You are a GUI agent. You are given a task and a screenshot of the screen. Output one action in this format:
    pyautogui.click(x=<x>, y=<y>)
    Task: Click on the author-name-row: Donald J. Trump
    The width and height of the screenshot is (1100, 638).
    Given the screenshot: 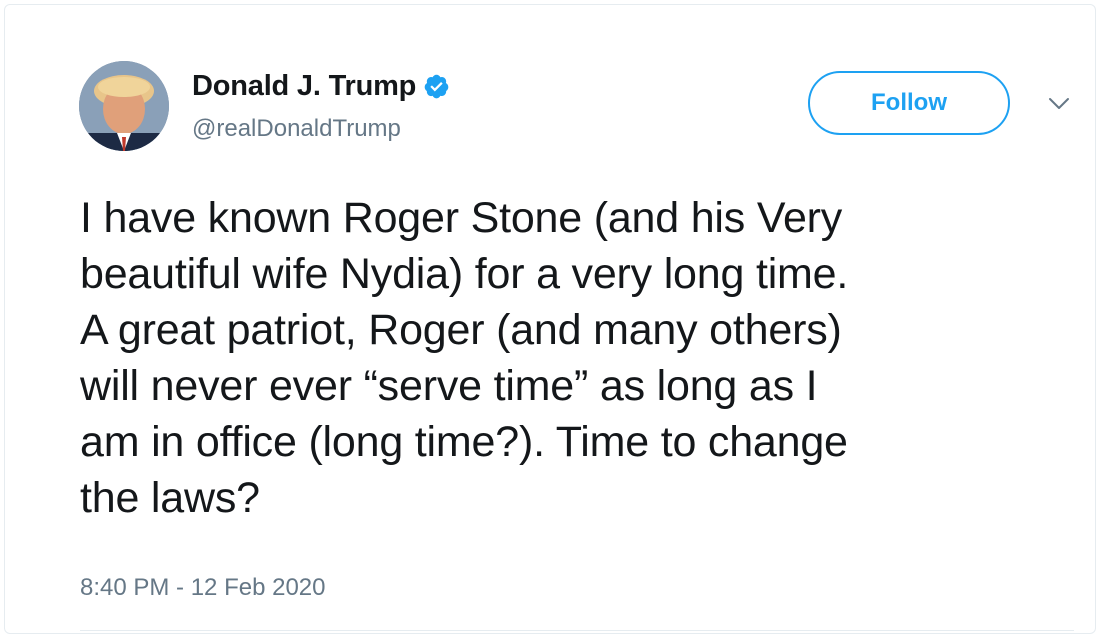 What is the action you would take?
    pyautogui.click(x=321, y=86)
    